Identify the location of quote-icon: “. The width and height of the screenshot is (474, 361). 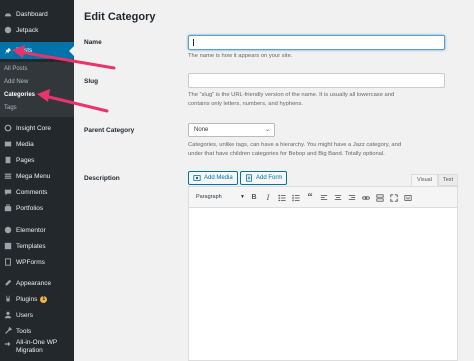
(310, 197).